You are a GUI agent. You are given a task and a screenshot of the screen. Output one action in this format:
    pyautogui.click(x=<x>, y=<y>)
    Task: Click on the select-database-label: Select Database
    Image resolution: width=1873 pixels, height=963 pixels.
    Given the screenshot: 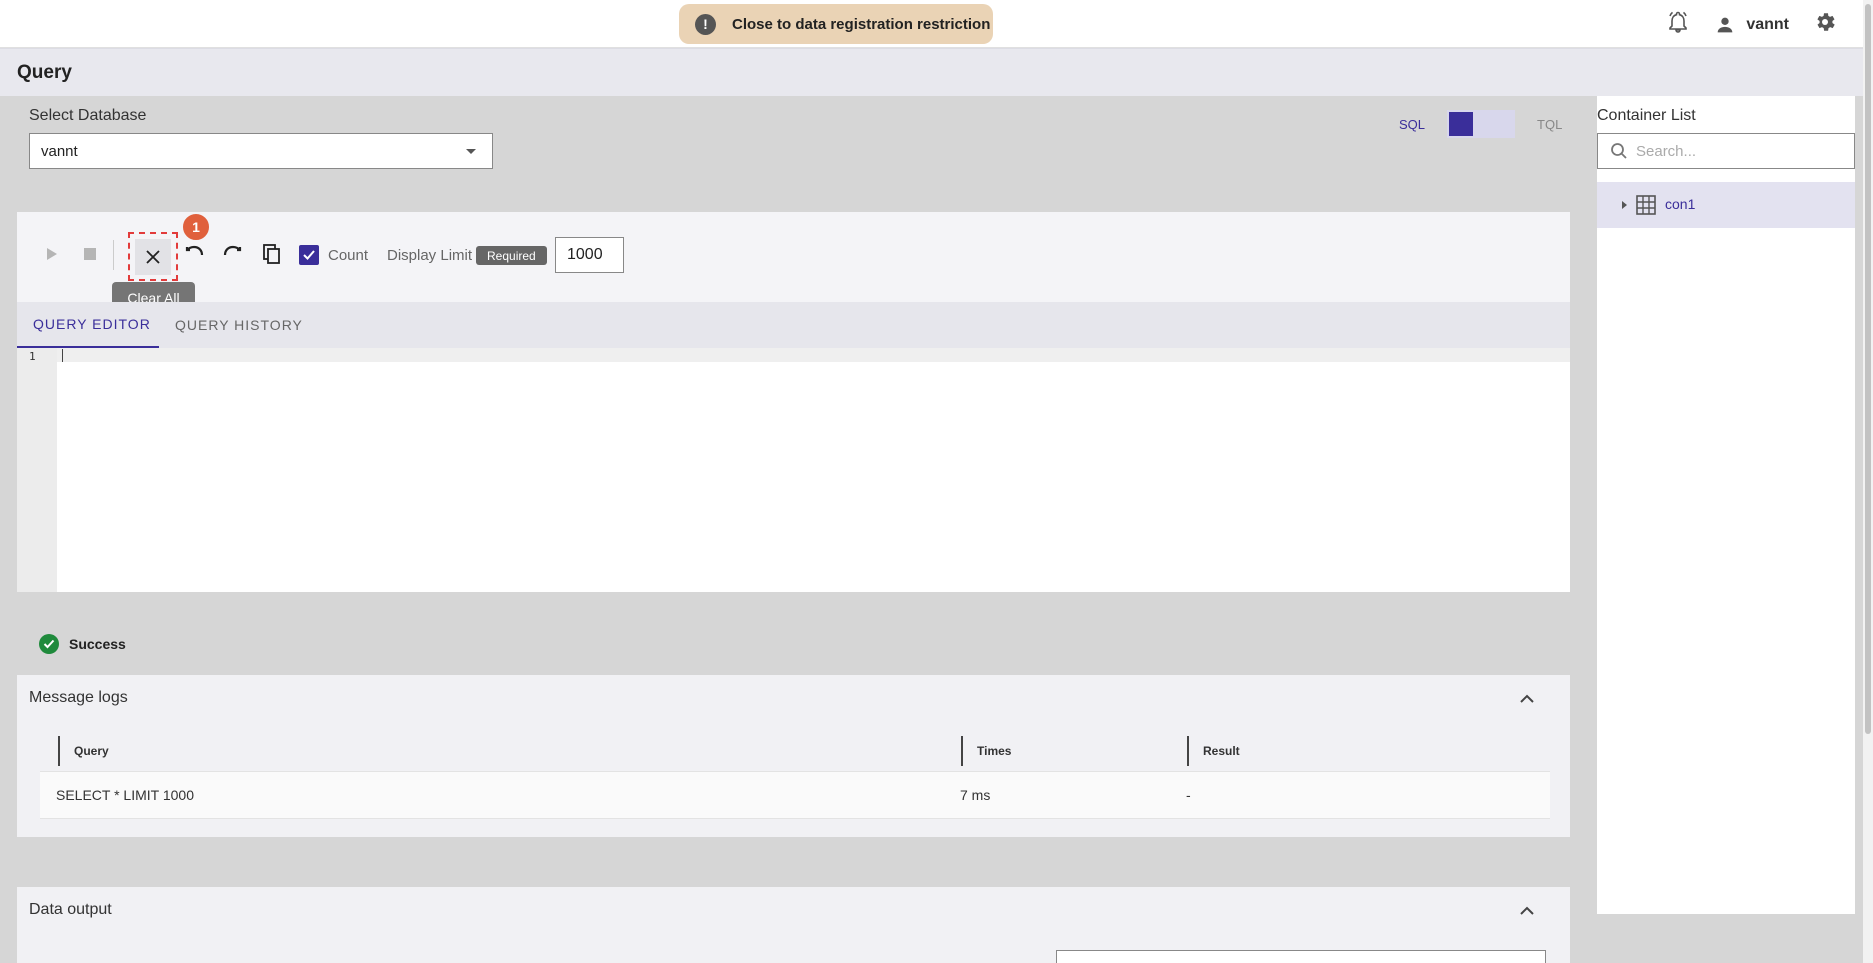 What is the action you would take?
    pyautogui.click(x=88, y=115)
    